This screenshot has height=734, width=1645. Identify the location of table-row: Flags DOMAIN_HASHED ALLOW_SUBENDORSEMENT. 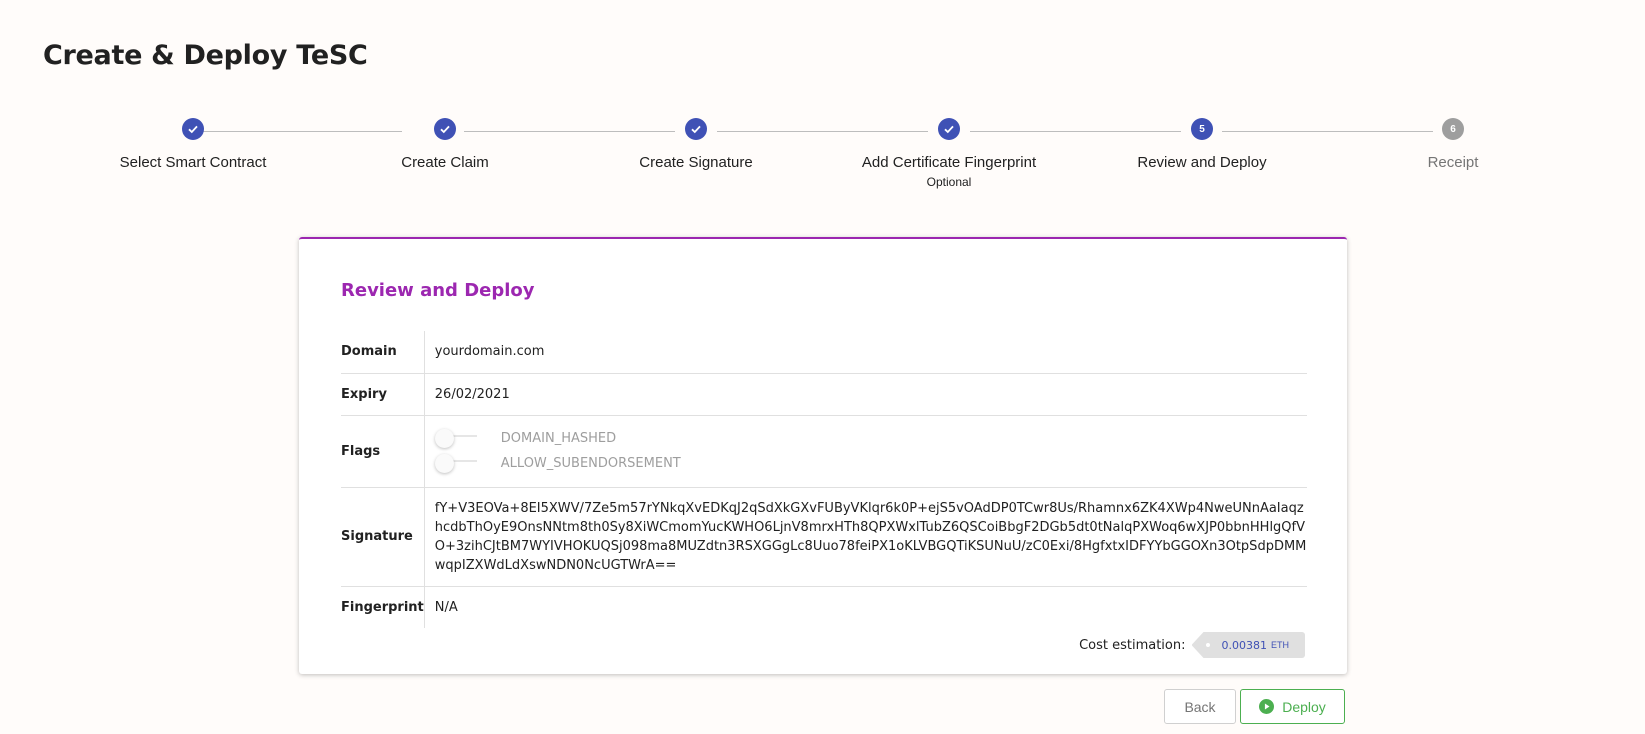
(824, 451).